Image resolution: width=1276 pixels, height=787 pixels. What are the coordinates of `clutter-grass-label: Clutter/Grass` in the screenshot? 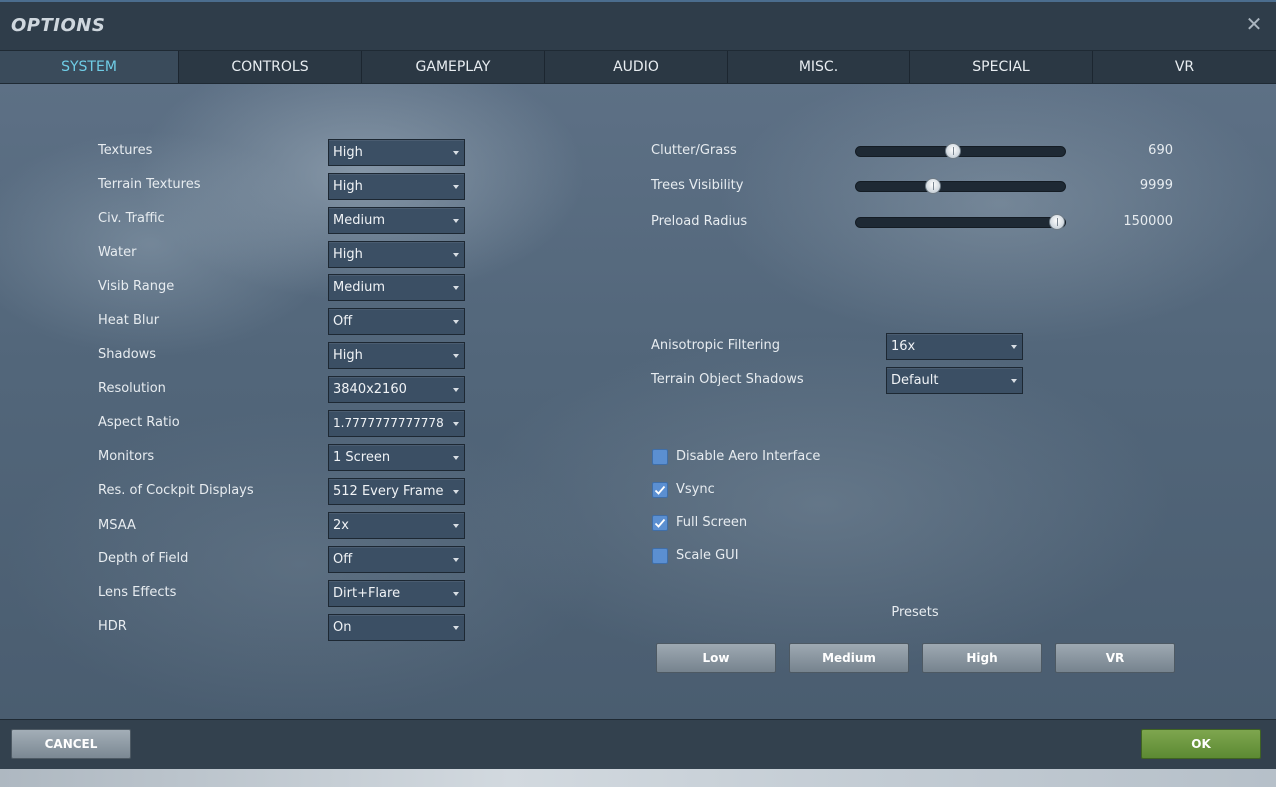 It's located at (694, 150).